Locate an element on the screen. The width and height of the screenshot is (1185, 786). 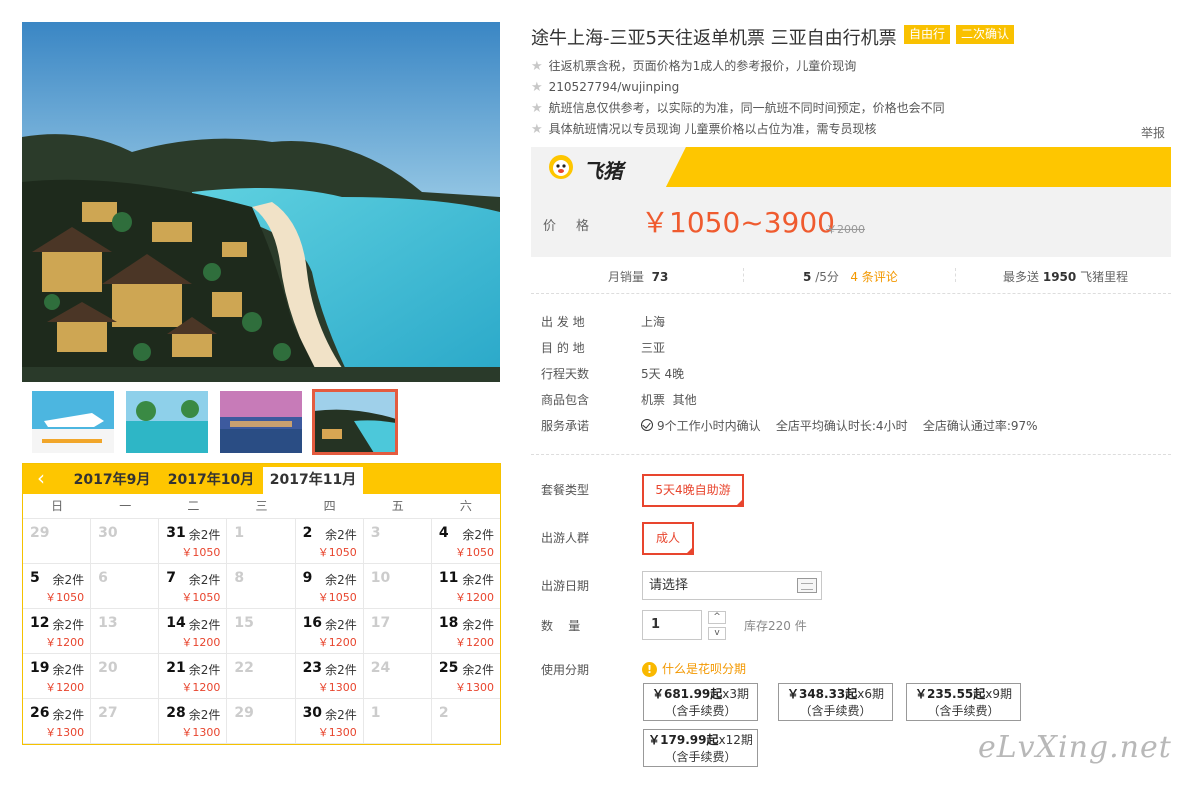
sales-stats: 月销量 73 5 /5分 4 条评论 最多送 1950 飞猪里程 is located at coordinates (851, 278).